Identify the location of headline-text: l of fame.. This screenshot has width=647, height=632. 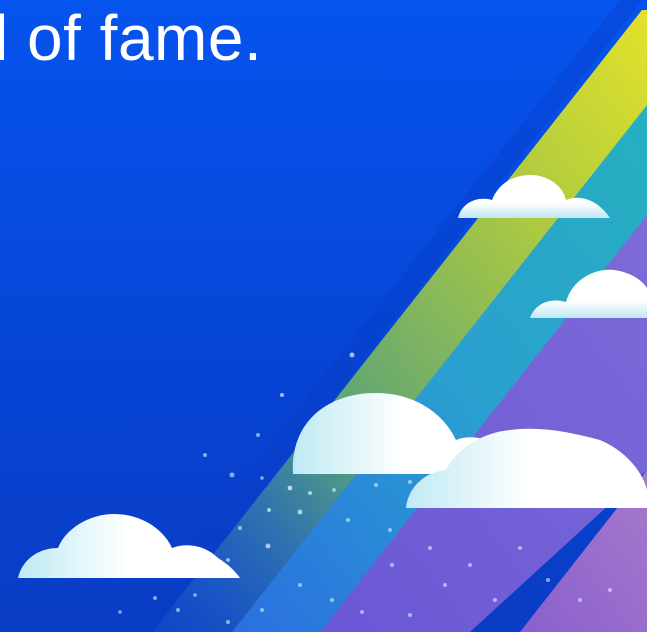
(131, 38).